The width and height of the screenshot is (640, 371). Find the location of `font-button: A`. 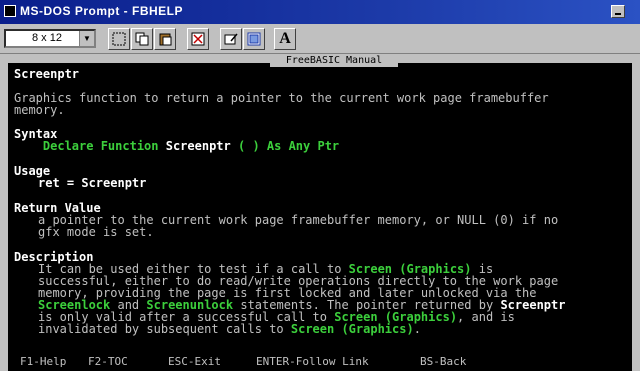

font-button: A is located at coordinates (285, 39).